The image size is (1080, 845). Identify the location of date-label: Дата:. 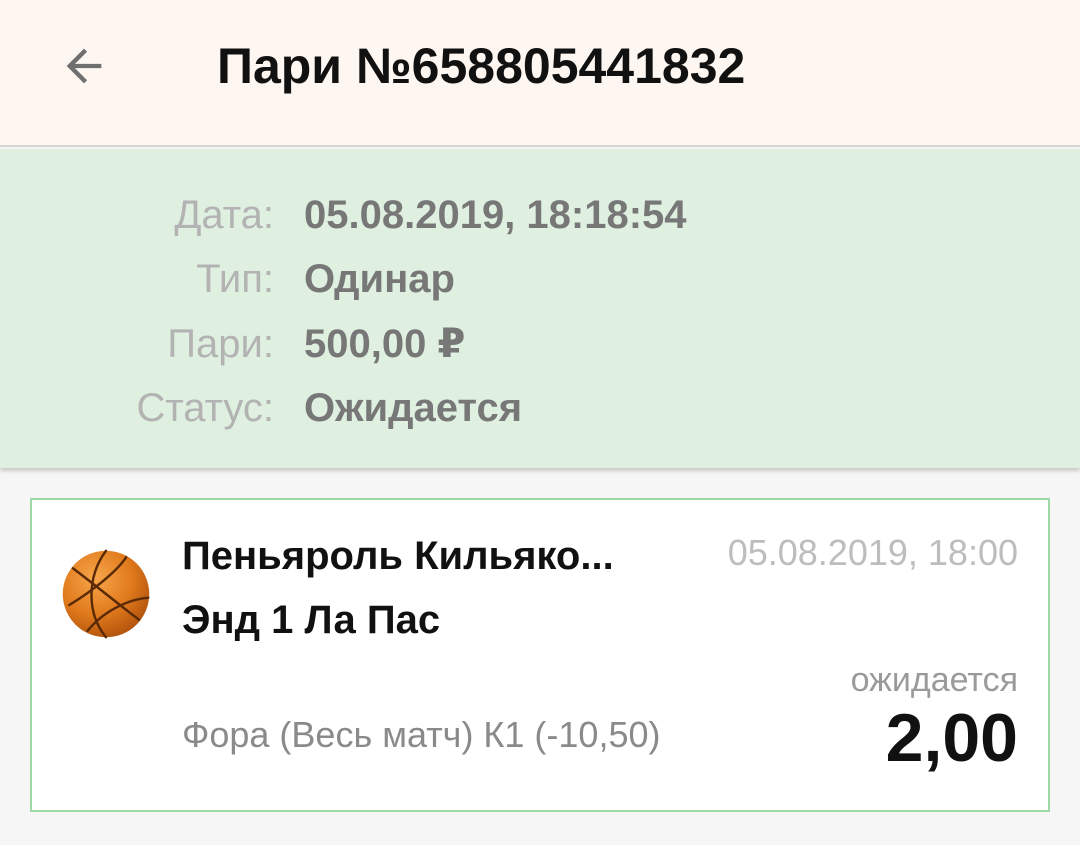
(224, 215).